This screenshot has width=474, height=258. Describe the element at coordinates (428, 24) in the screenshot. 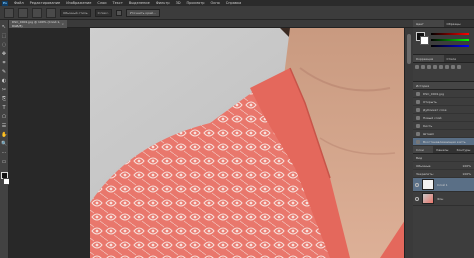

I see `tab-color: Цвет` at that location.